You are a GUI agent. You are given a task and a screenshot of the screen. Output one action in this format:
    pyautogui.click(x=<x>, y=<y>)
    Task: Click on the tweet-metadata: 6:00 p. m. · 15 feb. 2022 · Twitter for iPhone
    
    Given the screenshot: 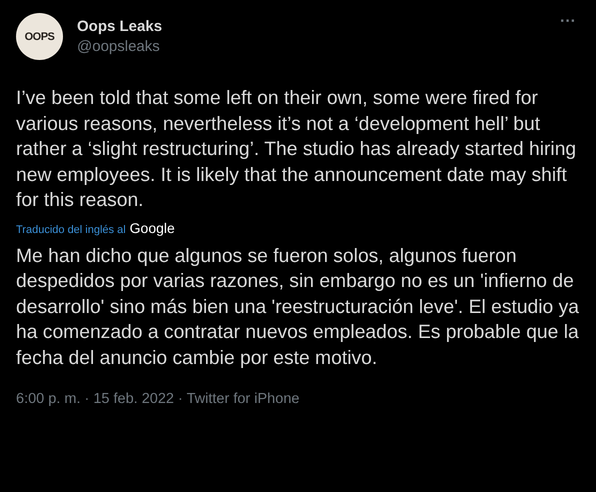 What is the action you would take?
    pyautogui.click(x=158, y=399)
    